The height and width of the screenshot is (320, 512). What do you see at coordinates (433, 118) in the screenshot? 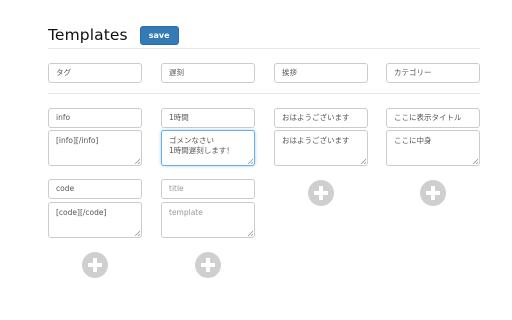
I see `template-title-input: ここに表示タイトル` at bounding box center [433, 118].